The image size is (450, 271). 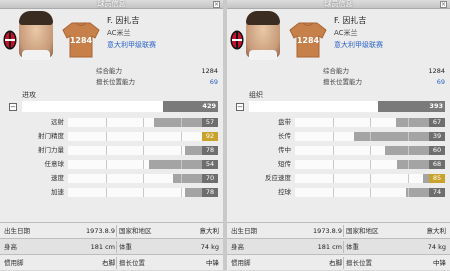 I want to click on category-label: 进攻, so click(x=29, y=95).